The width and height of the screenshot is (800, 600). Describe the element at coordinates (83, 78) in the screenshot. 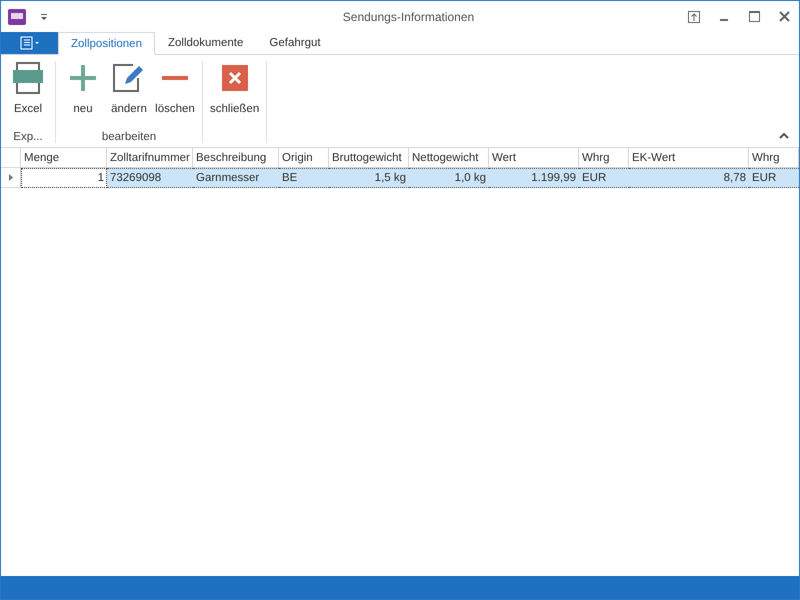

I see `plus-icon` at that location.